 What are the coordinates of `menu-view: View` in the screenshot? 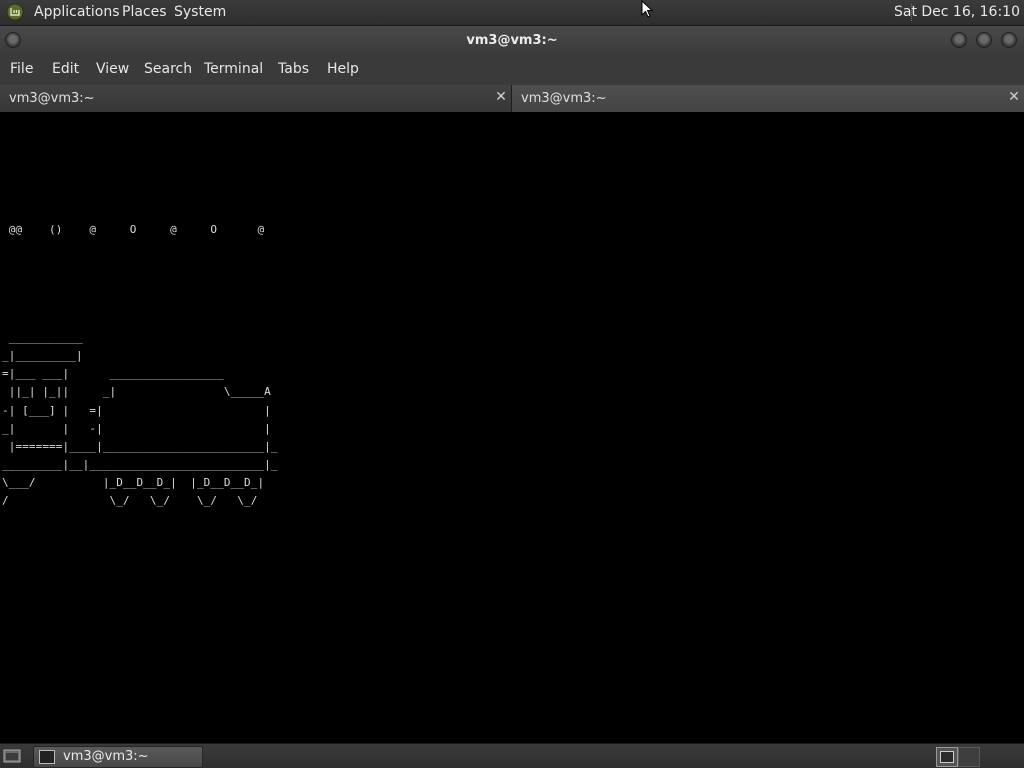 It's located at (112, 69).